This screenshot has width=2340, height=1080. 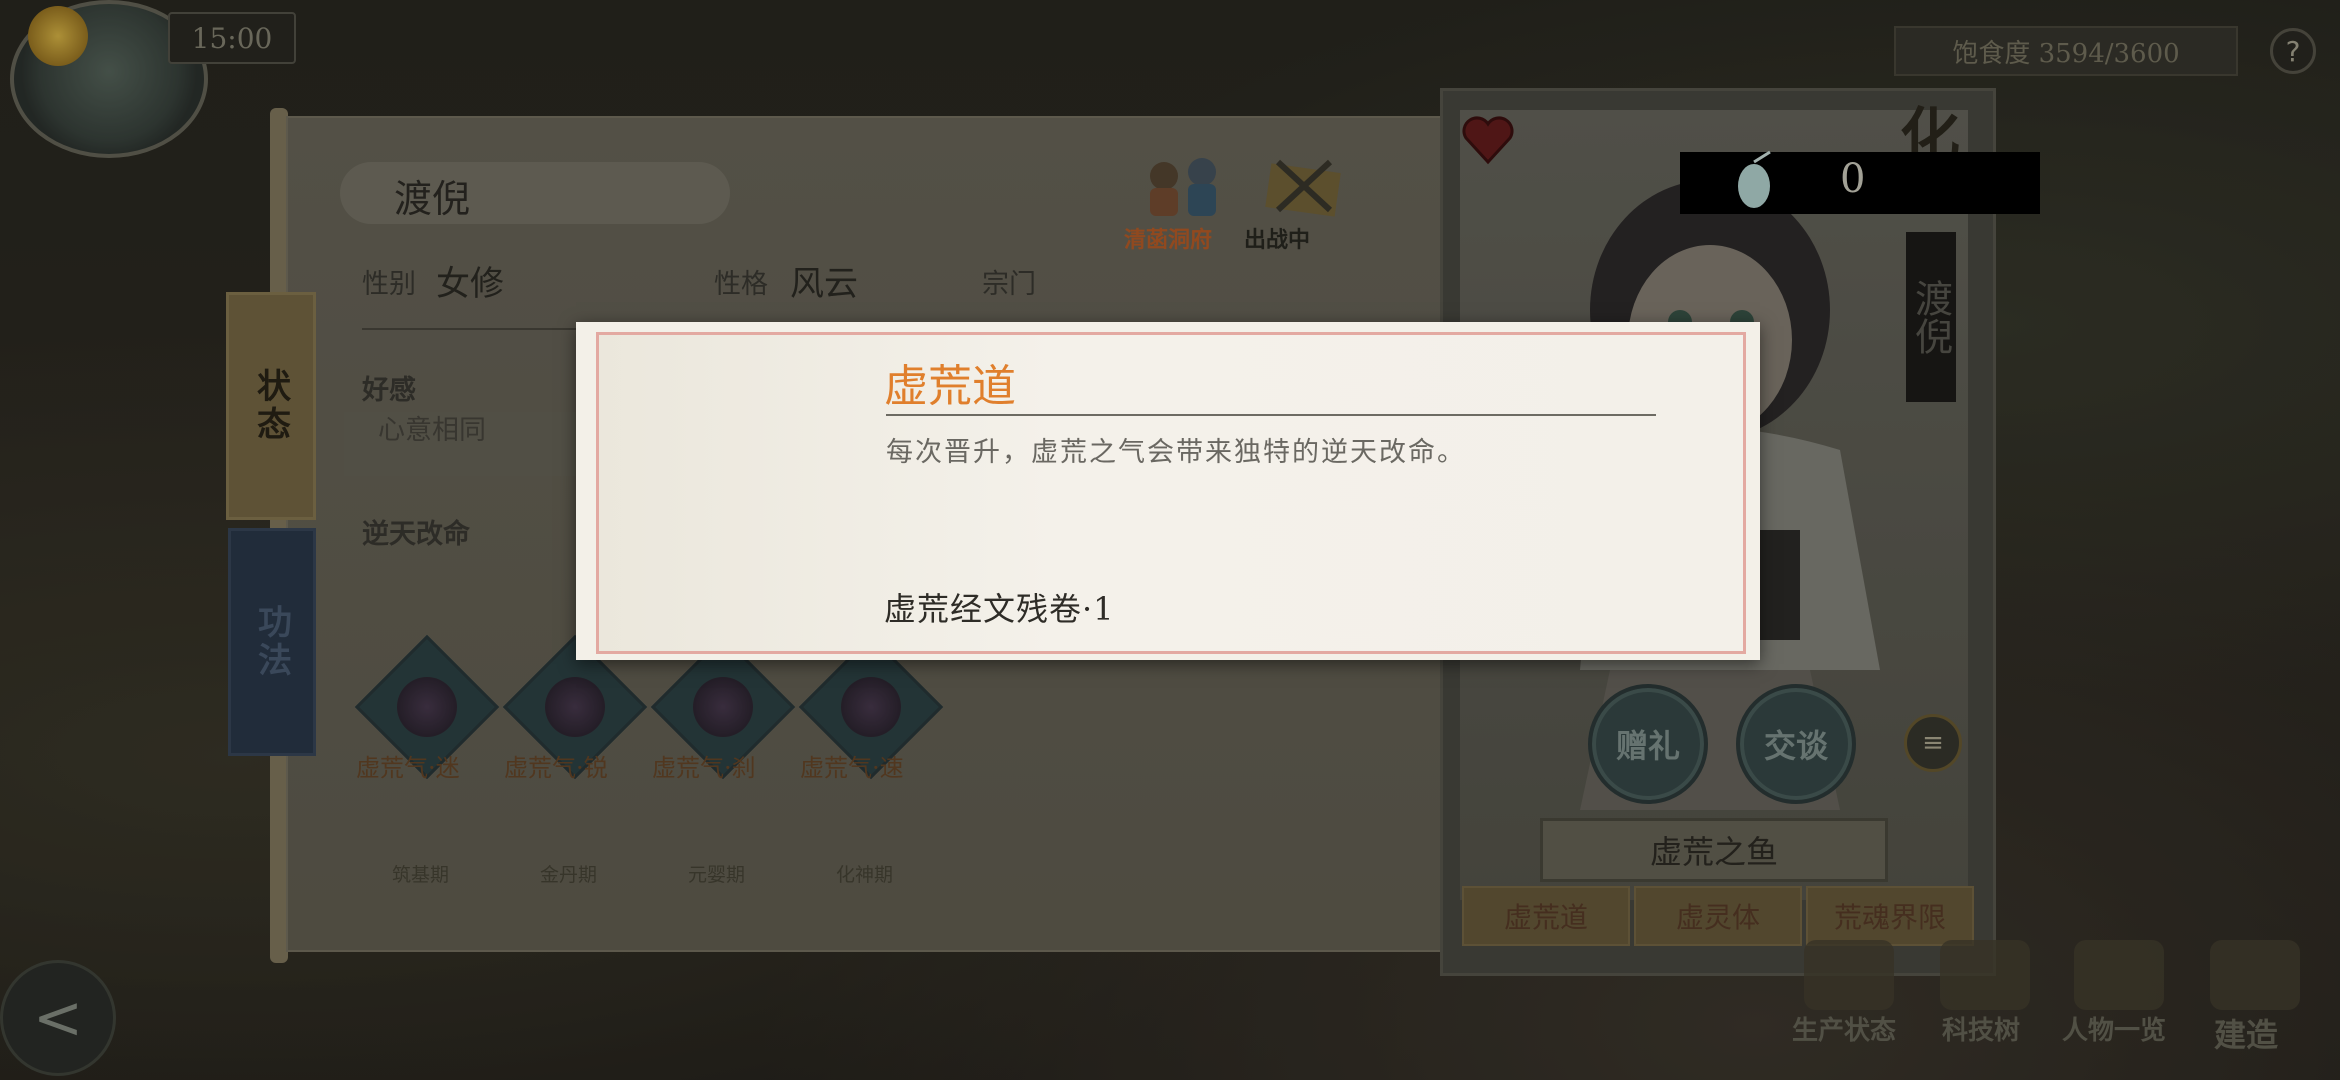 What do you see at coordinates (1271, 415) in the screenshot?
I see `popup-divider` at bounding box center [1271, 415].